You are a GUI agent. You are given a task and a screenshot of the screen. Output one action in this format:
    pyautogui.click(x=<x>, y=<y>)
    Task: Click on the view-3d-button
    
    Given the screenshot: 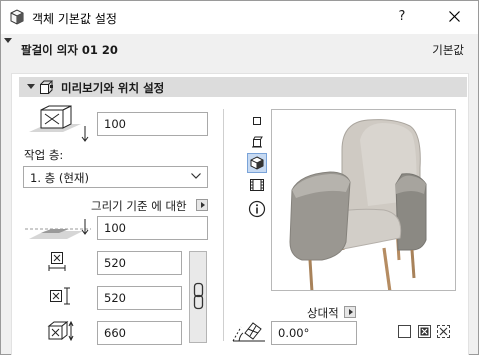 What is the action you would take?
    pyautogui.click(x=257, y=163)
    